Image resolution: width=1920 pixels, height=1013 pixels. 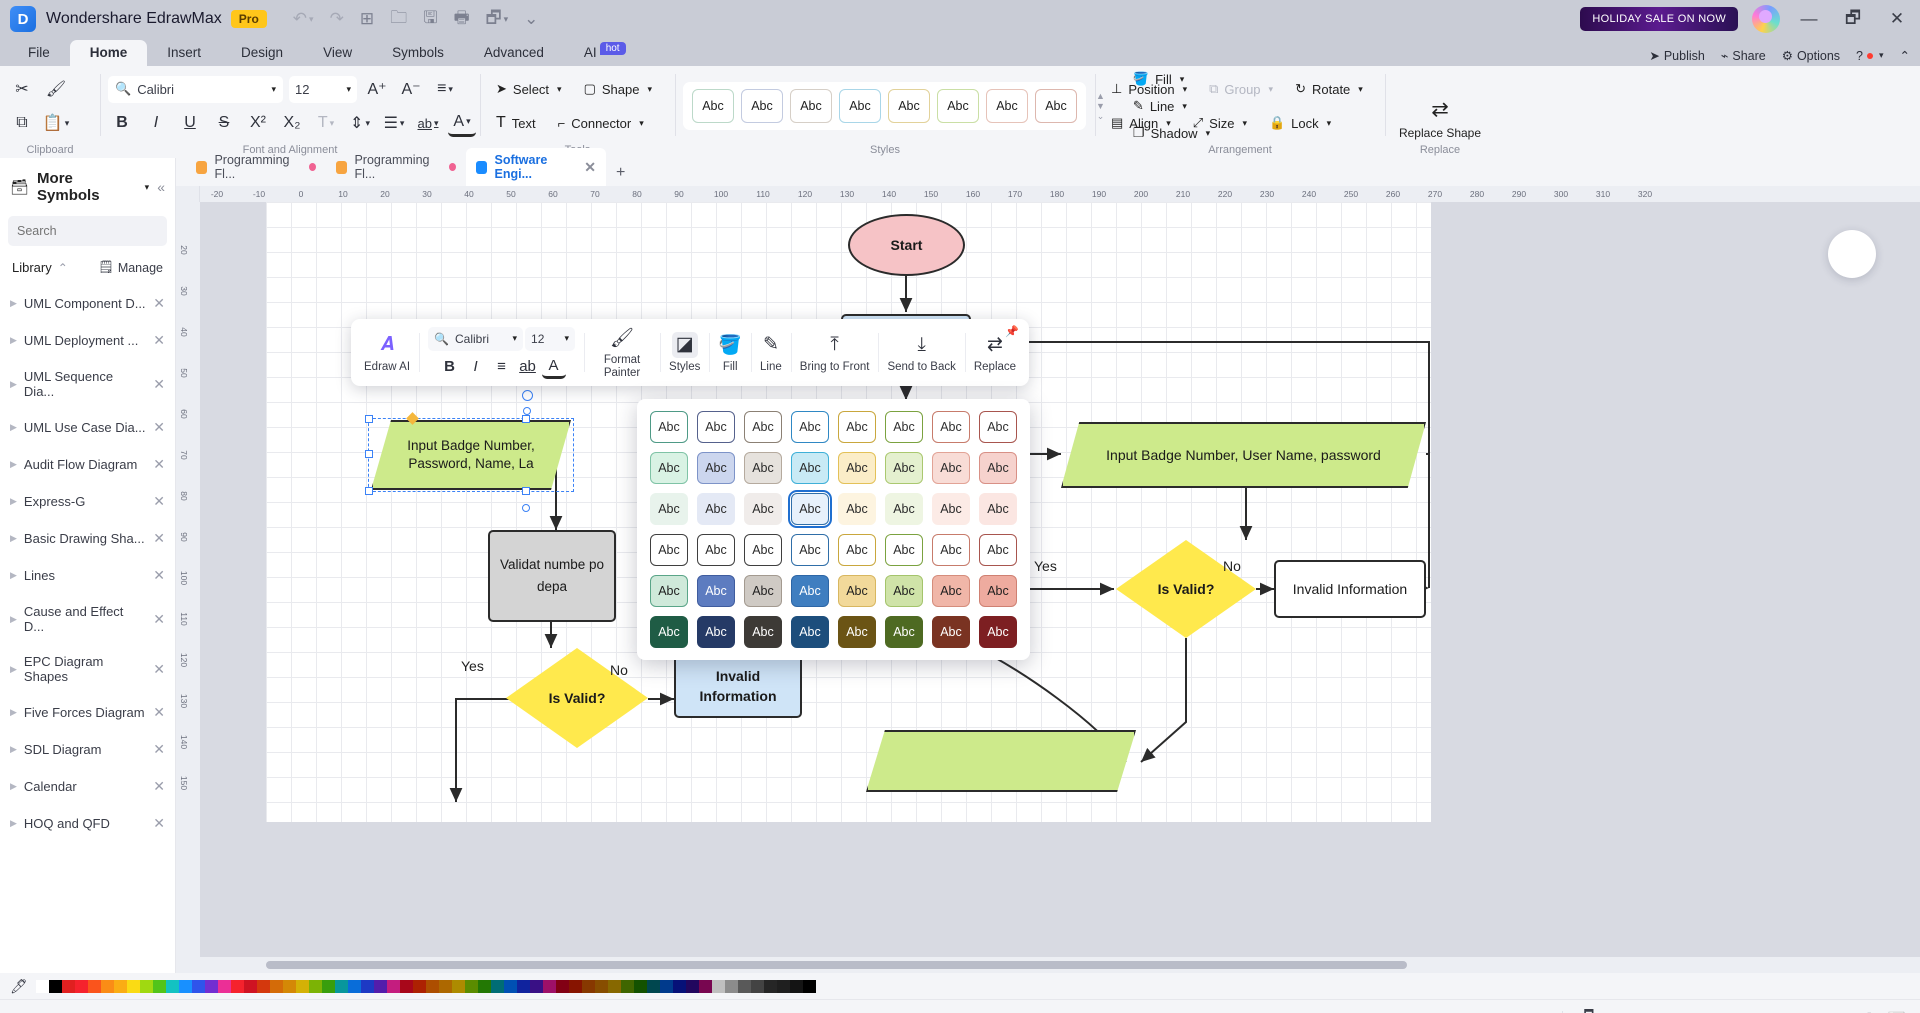 I want to click on style-swatch-1-2: Abc, so click(x=763, y=468).